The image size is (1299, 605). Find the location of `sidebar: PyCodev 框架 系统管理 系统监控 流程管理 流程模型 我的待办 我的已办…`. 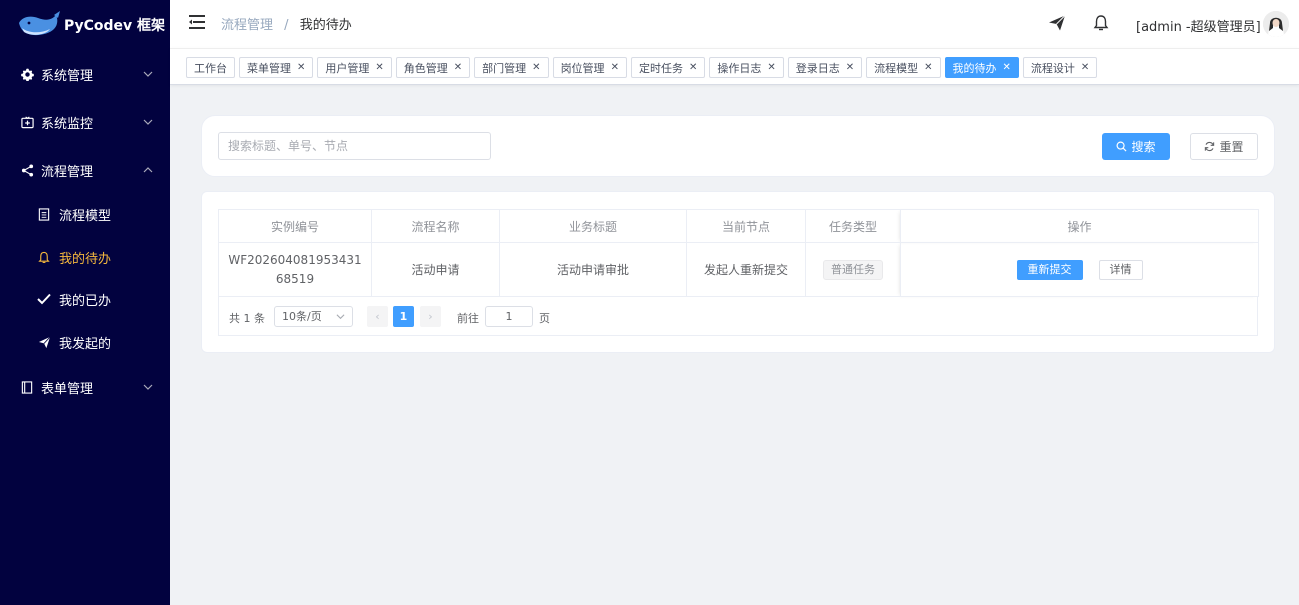

sidebar: PyCodev 框架 系统管理 系统监控 流程管理 流程模型 我的待办 我的已办… is located at coordinates (85, 302).